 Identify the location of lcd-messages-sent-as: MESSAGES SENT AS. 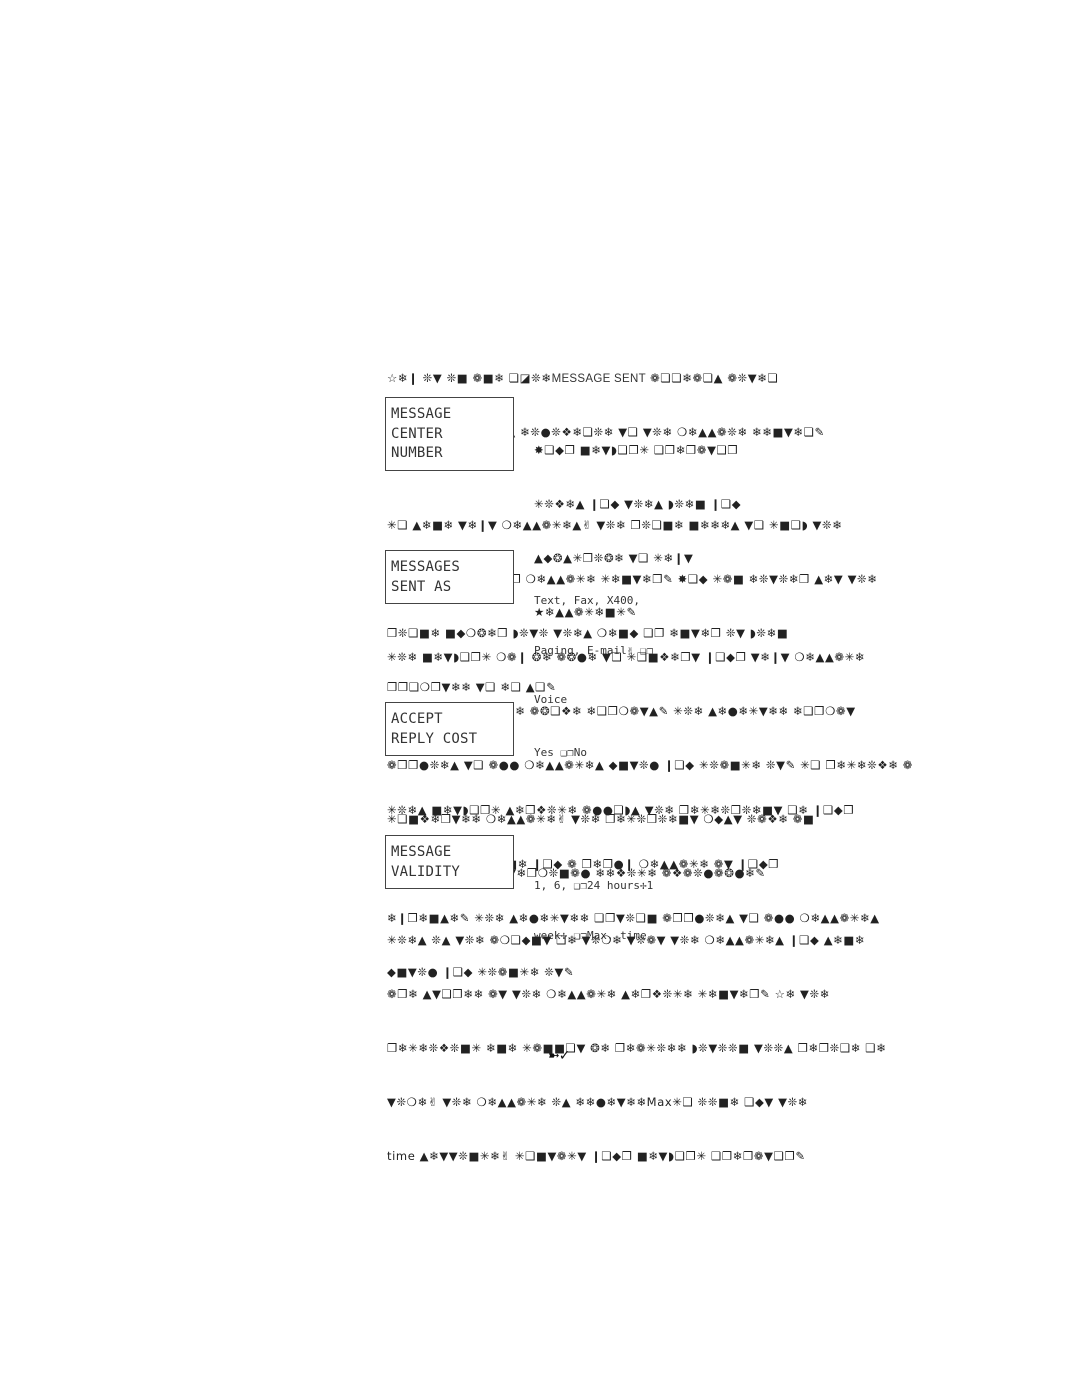
(449, 577).